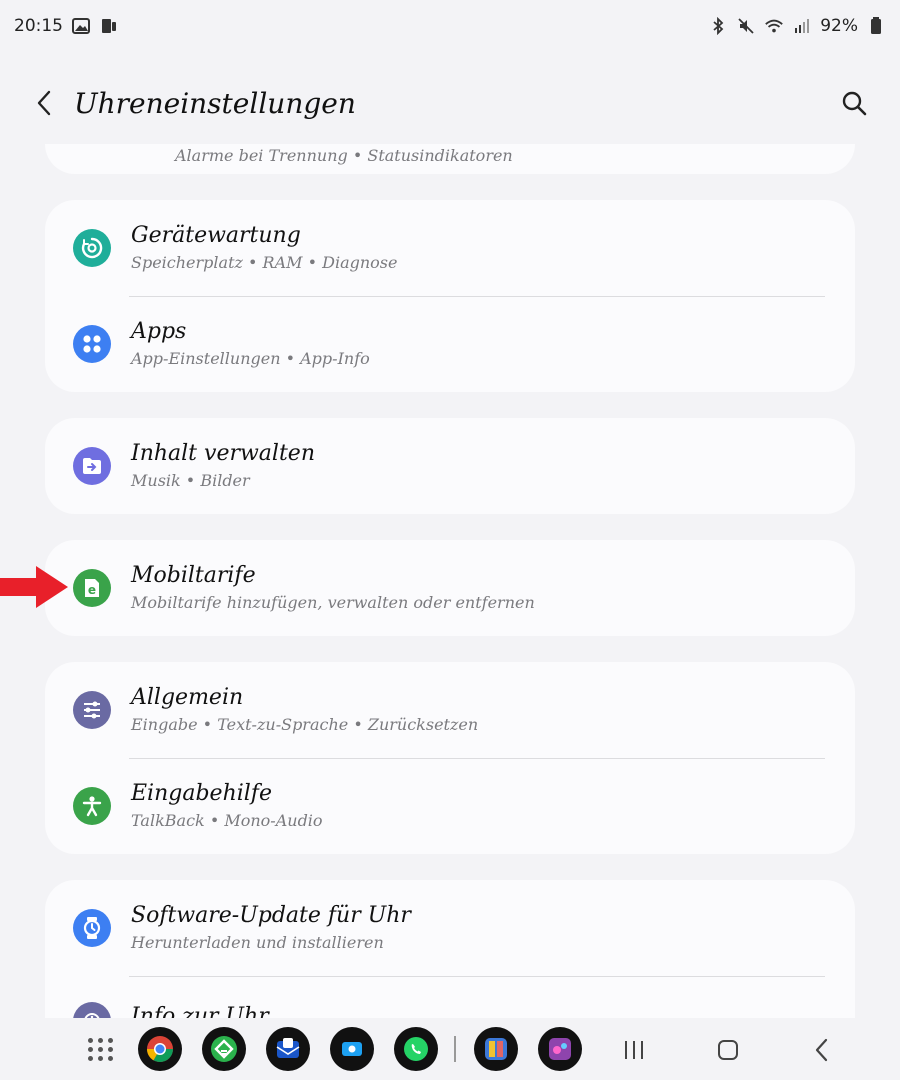 This screenshot has width=900, height=1080. I want to click on watch-info-icon, so click(92, 1010).